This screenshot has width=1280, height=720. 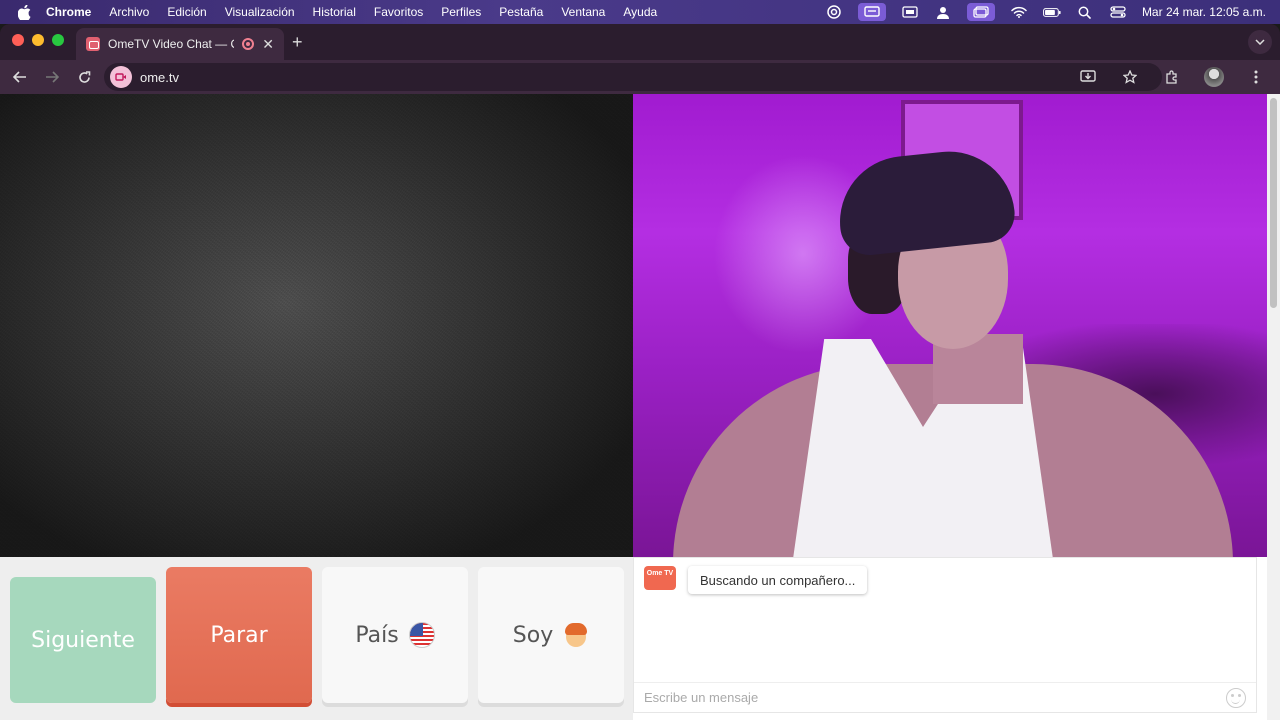 I want to click on spotlight-search-icon, so click(x=1085, y=12).